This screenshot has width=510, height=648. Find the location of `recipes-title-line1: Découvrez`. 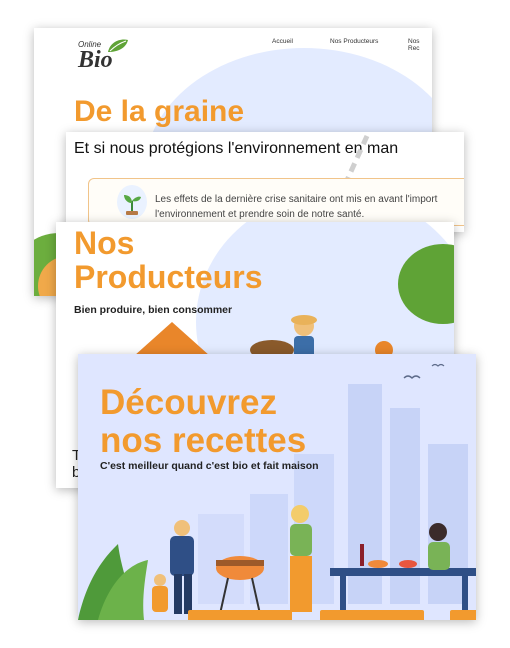

recipes-title-line1: Découvrez is located at coordinates (189, 402).